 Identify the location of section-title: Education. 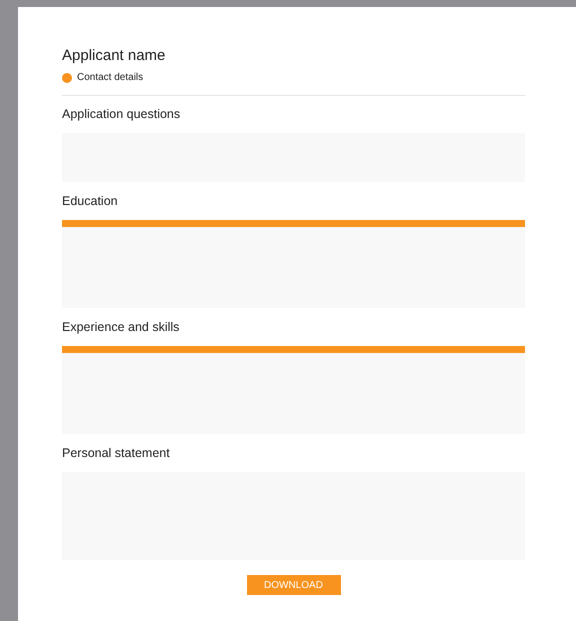
(90, 201).